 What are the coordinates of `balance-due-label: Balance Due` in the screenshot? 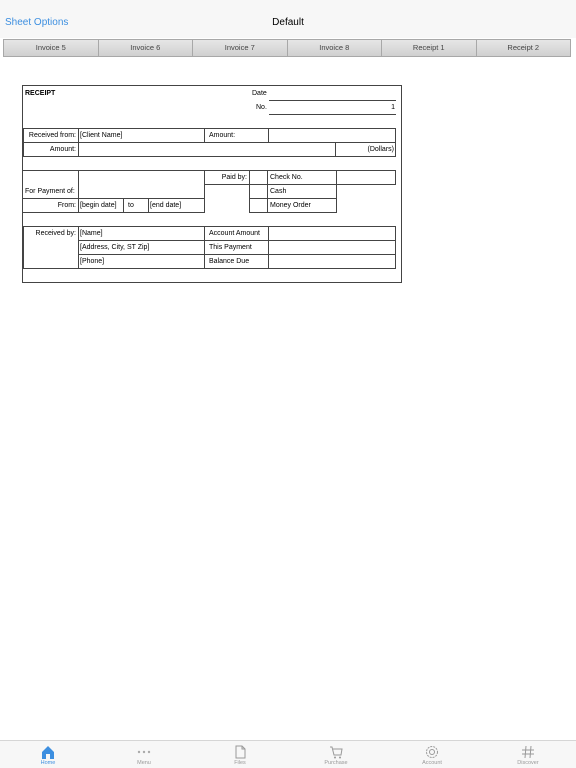 It's located at (229, 261).